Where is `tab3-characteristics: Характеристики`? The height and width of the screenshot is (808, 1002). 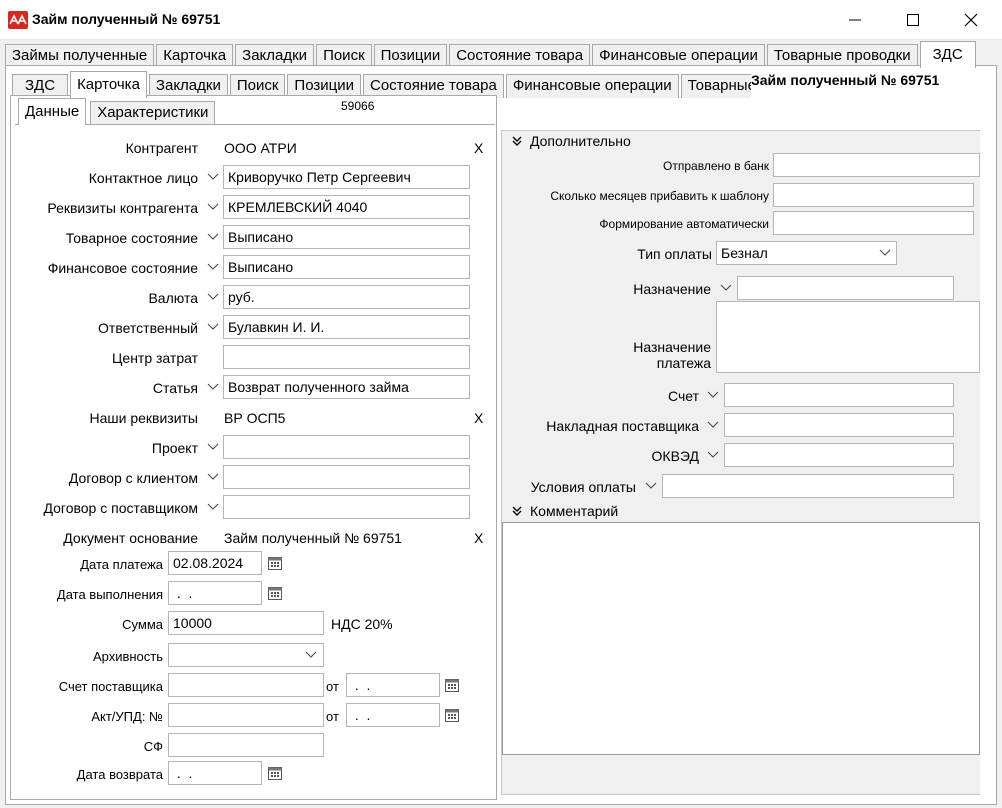
tab3-characteristics: Характеристики is located at coordinates (153, 113).